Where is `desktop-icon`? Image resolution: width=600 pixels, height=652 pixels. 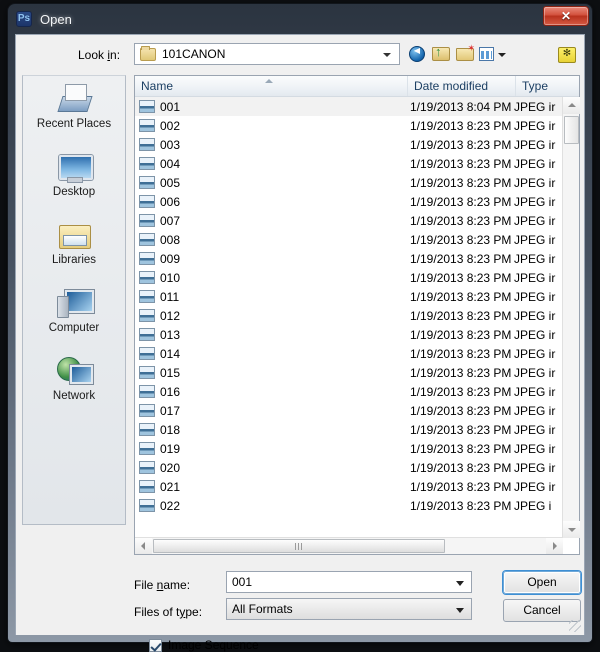 desktop-icon is located at coordinates (74, 167).